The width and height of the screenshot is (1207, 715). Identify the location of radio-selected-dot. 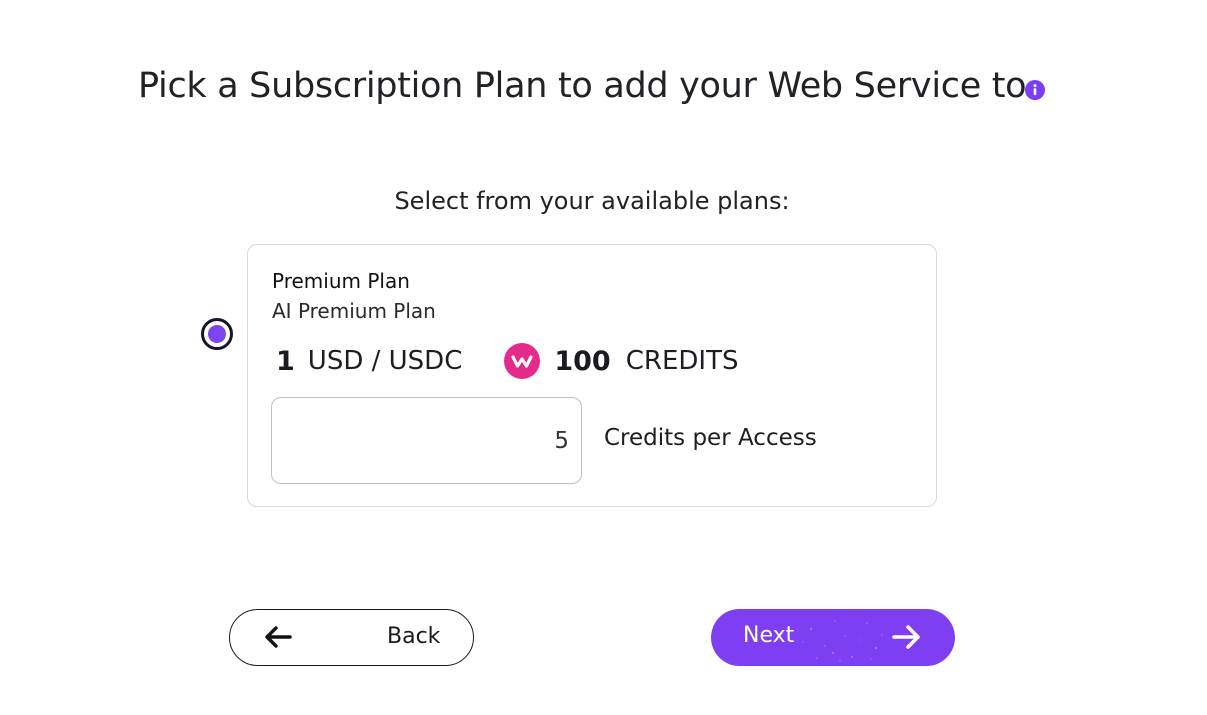
(217, 334).